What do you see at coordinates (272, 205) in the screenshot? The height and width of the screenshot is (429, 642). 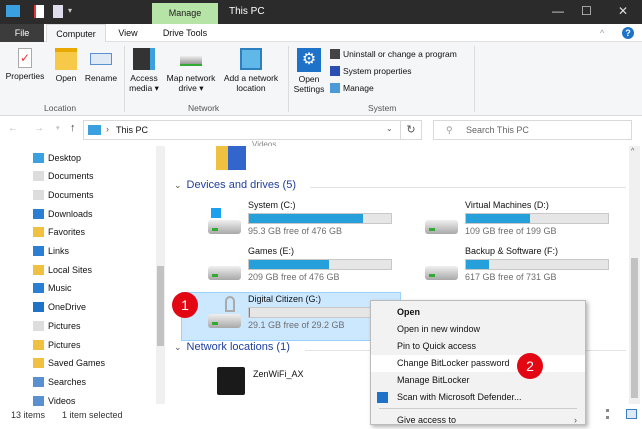 I see `drive-name: System (C:)` at bounding box center [272, 205].